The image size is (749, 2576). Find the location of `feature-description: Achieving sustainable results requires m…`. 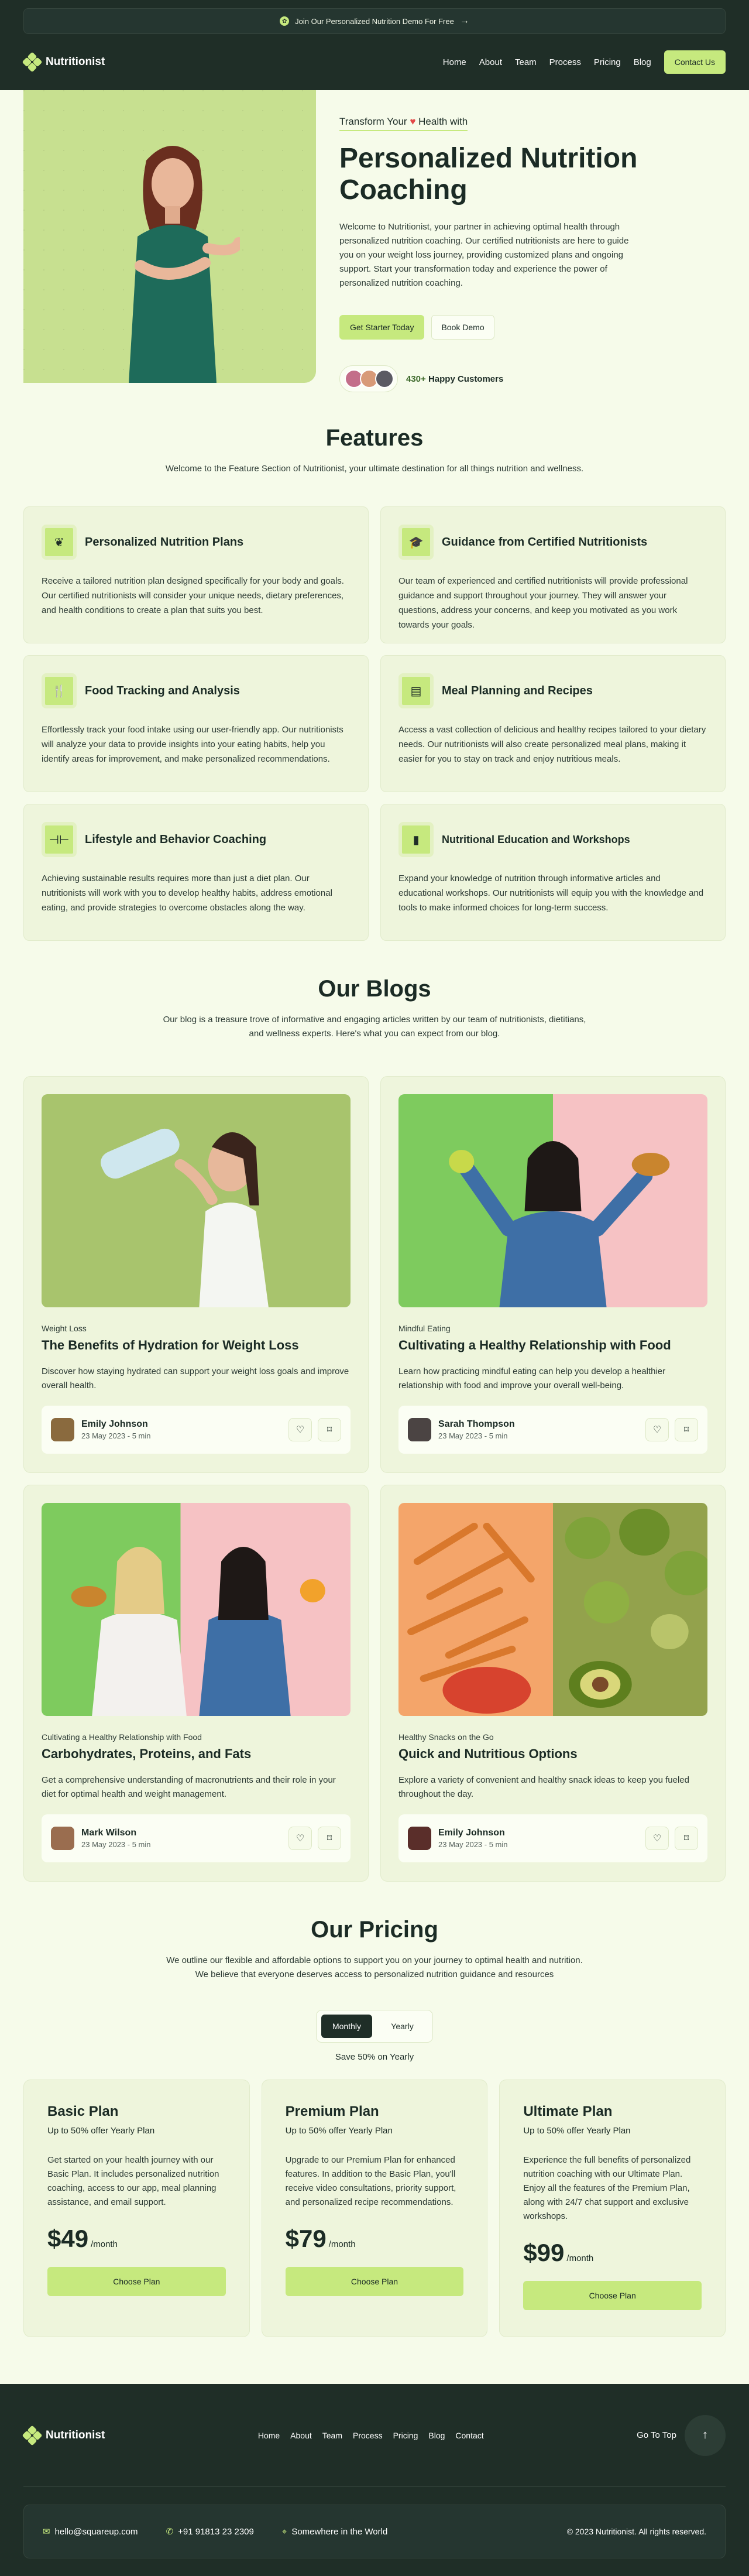

feature-description: Achieving sustainable results requires m… is located at coordinates (187, 893).